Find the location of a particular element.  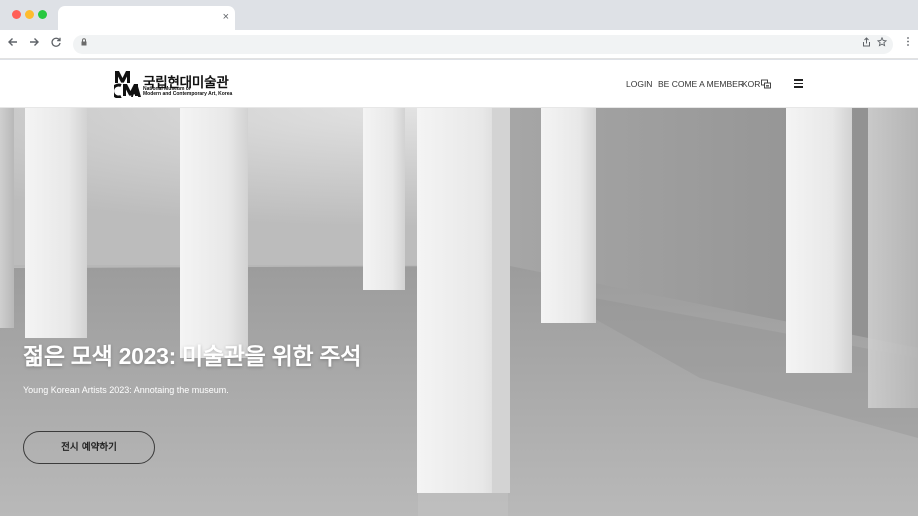

mmca-logo-mark-icon is located at coordinates (127, 84).